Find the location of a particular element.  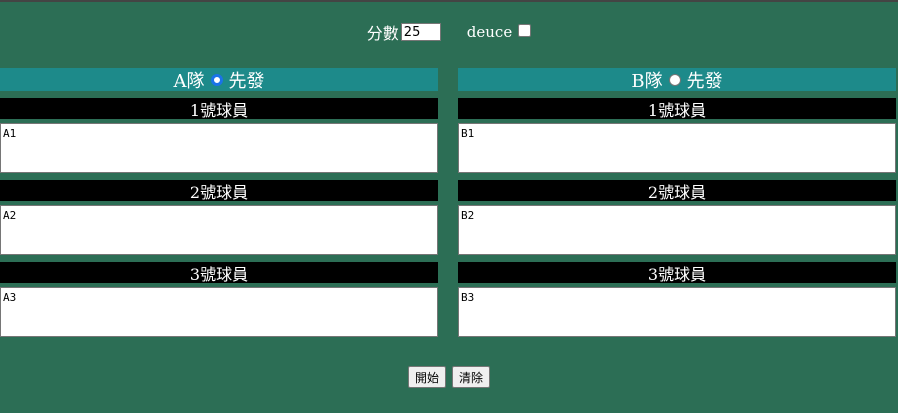

settings-bar: 分數 deuce is located at coordinates (449, 32).